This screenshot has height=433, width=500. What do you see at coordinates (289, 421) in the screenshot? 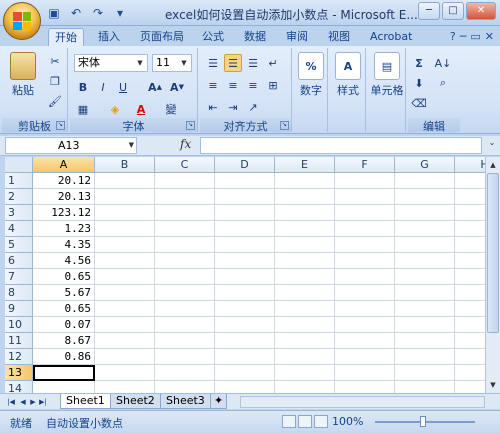
I see `normal-view-icon` at bounding box center [289, 421].